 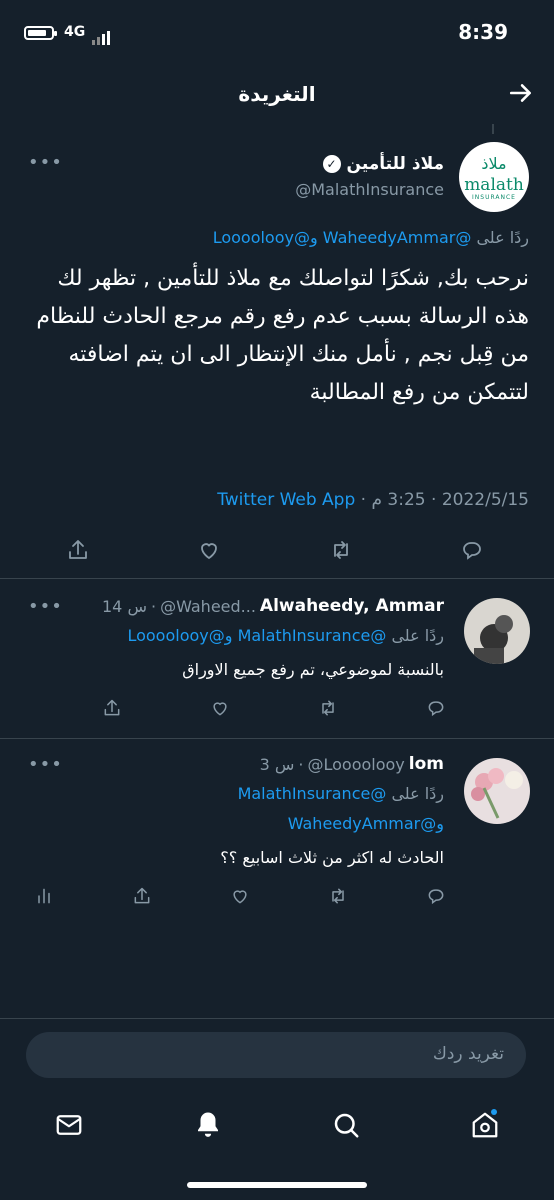 What do you see at coordinates (494, 197) in the screenshot?
I see `avatar-logo-subtext: INSURANCE` at bounding box center [494, 197].